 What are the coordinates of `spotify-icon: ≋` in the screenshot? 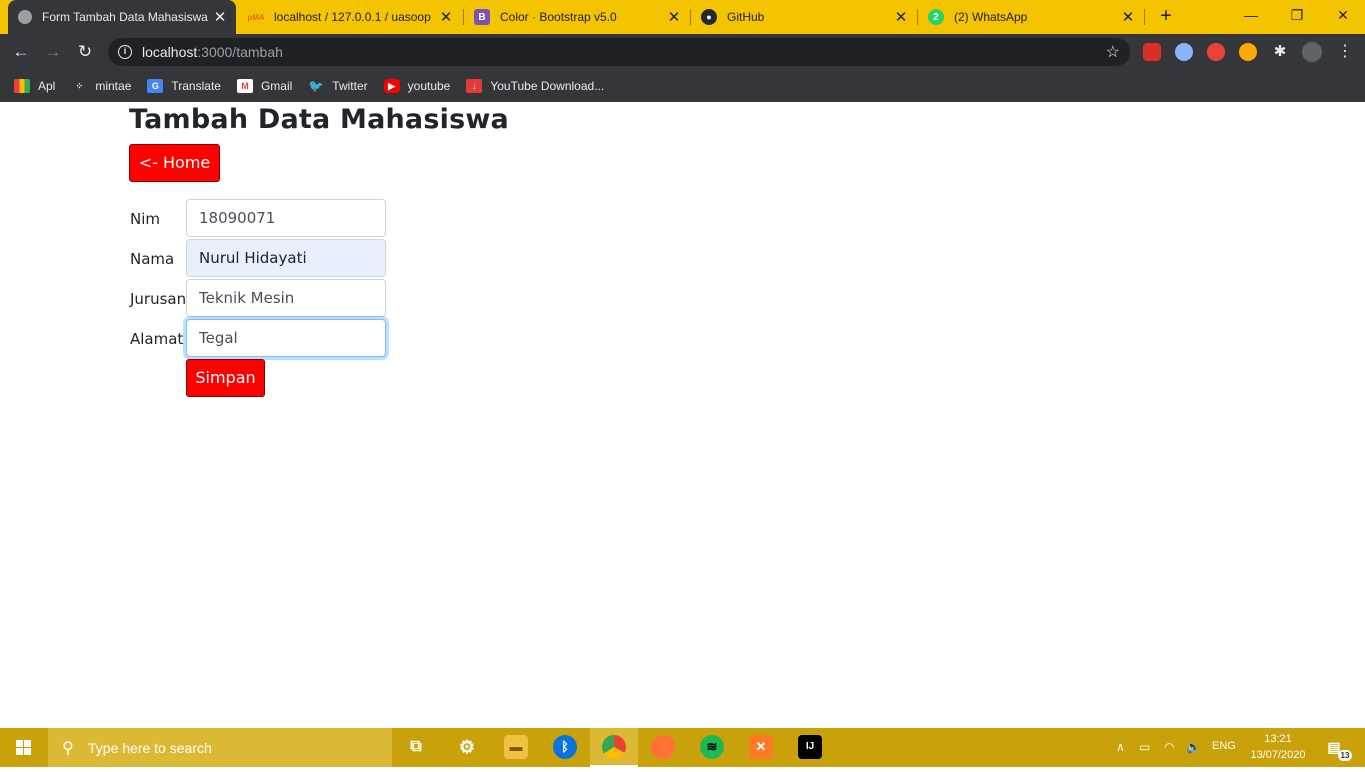 It's located at (712, 747).